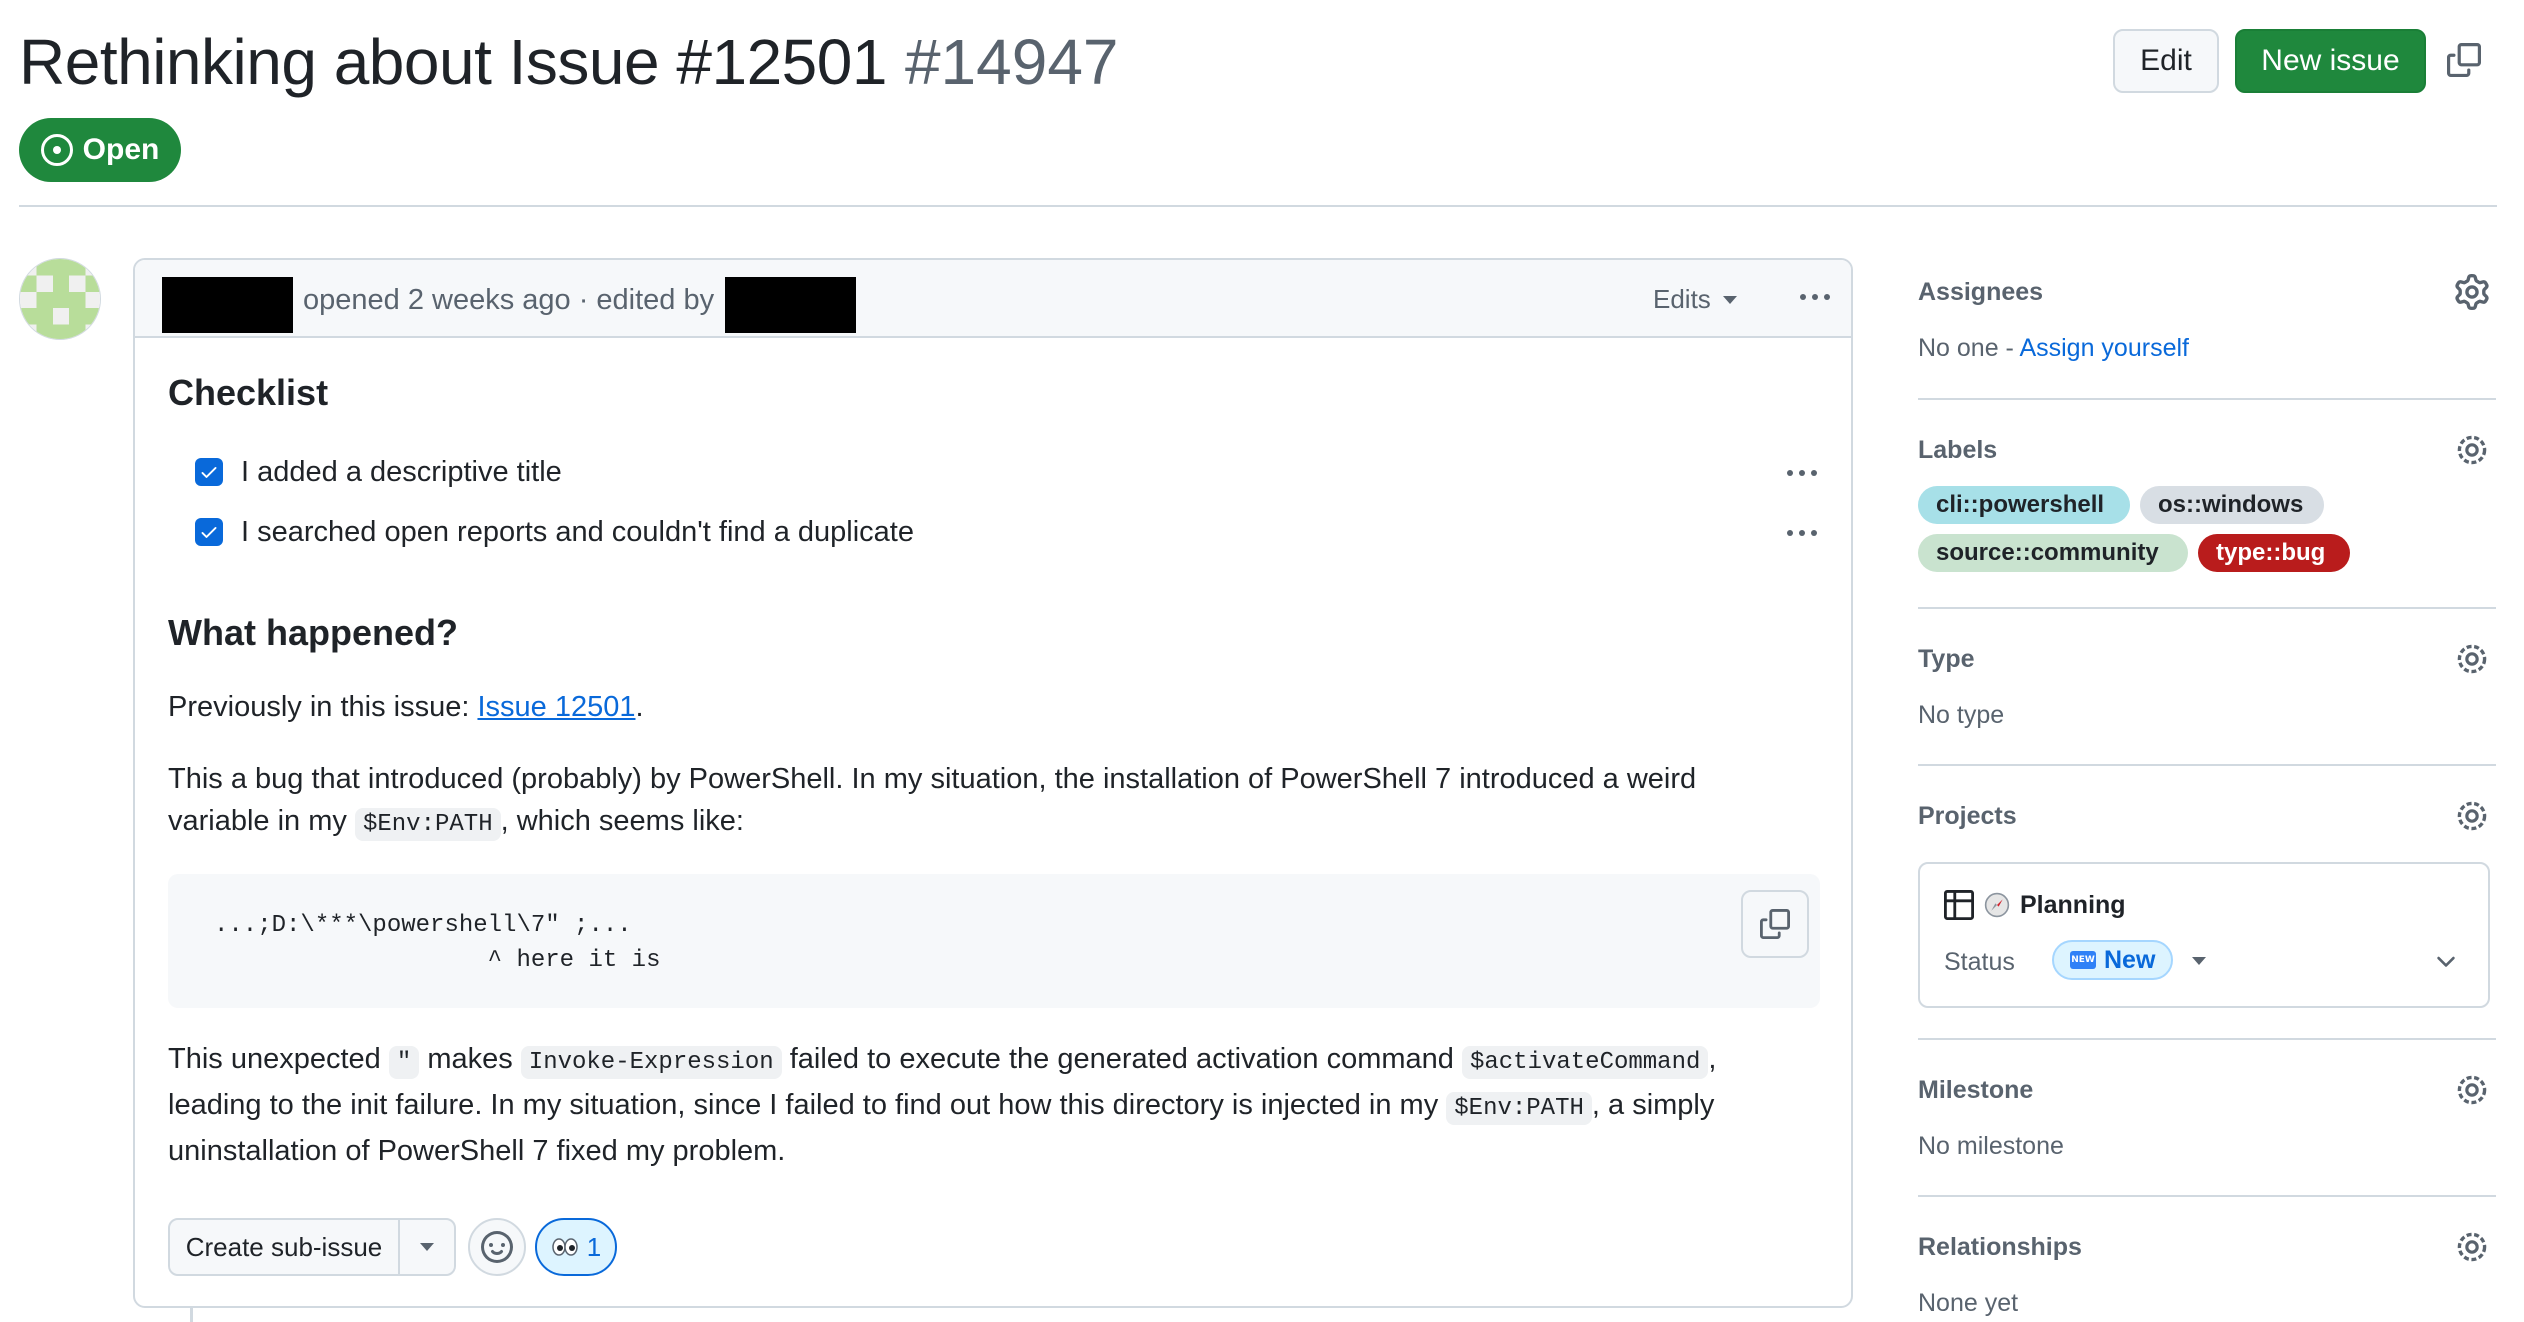  I want to click on inline-code: ", so click(404, 1062).